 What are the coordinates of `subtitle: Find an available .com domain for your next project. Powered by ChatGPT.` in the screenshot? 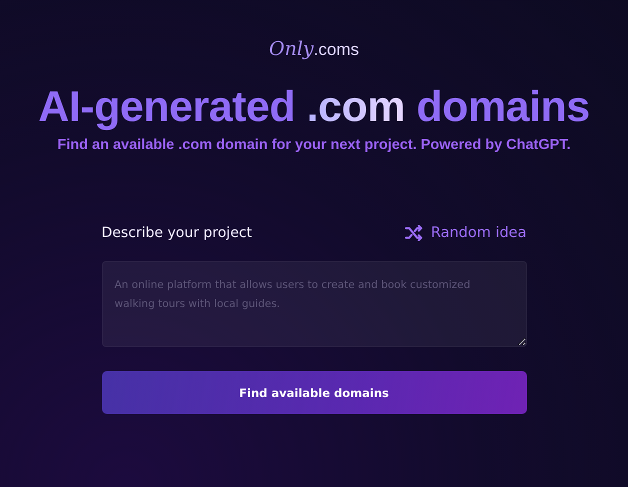 It's located at (314, 145).